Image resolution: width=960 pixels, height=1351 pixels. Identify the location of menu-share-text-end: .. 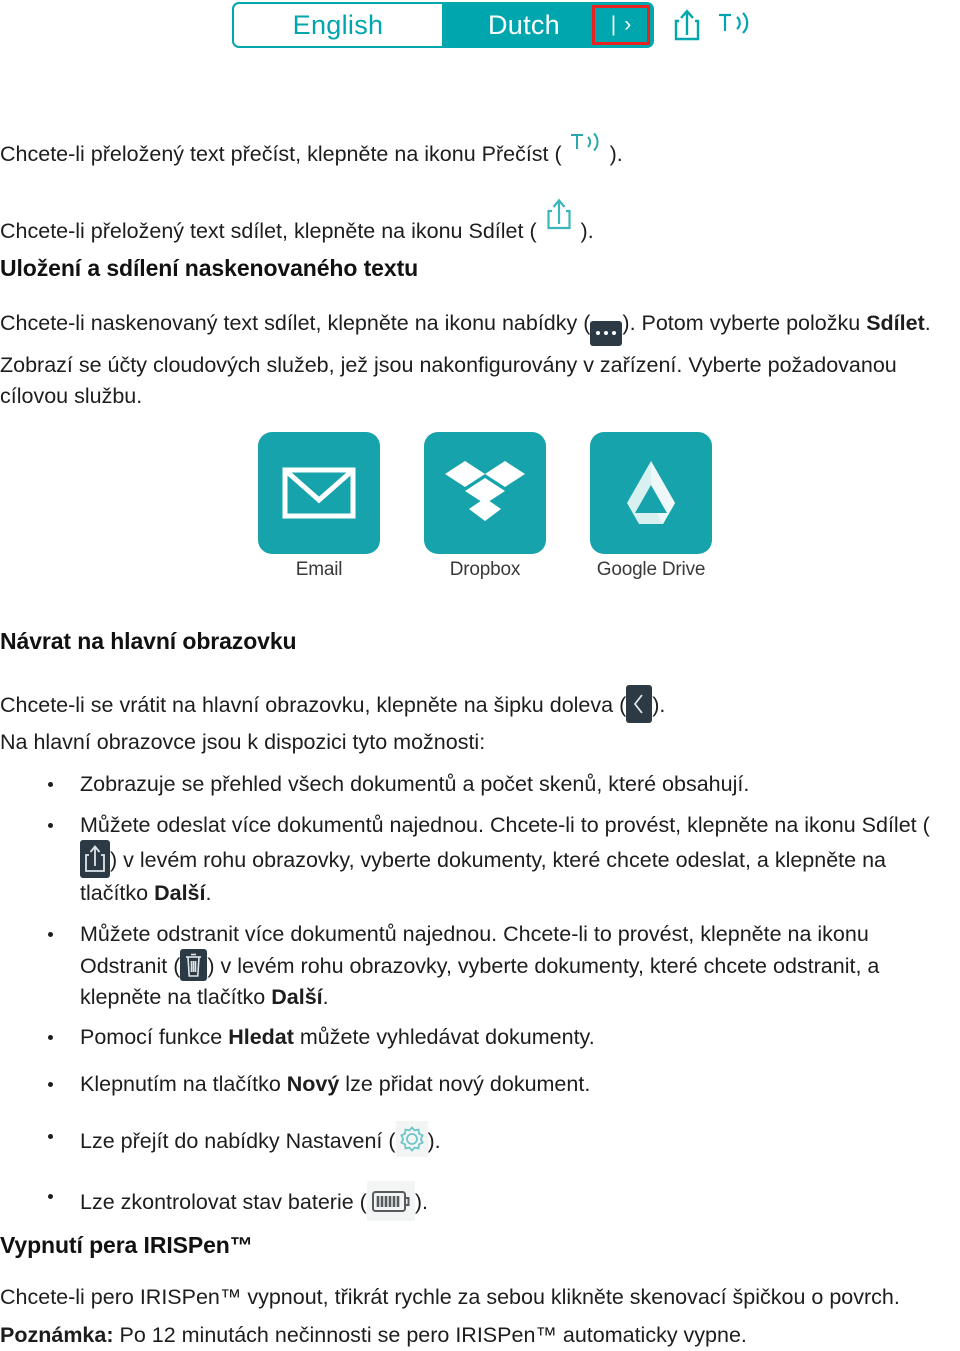
(927, 323).